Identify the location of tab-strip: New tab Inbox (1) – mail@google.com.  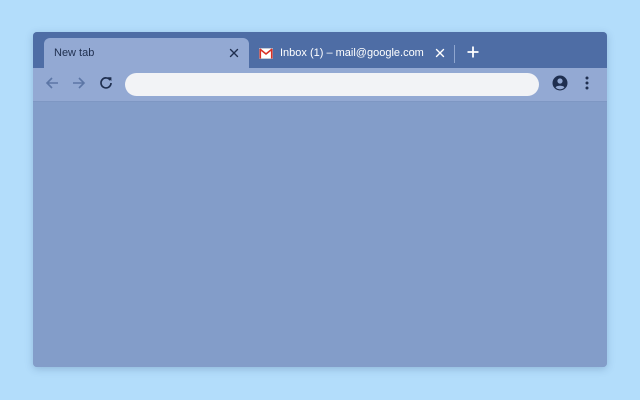
(320, 50).